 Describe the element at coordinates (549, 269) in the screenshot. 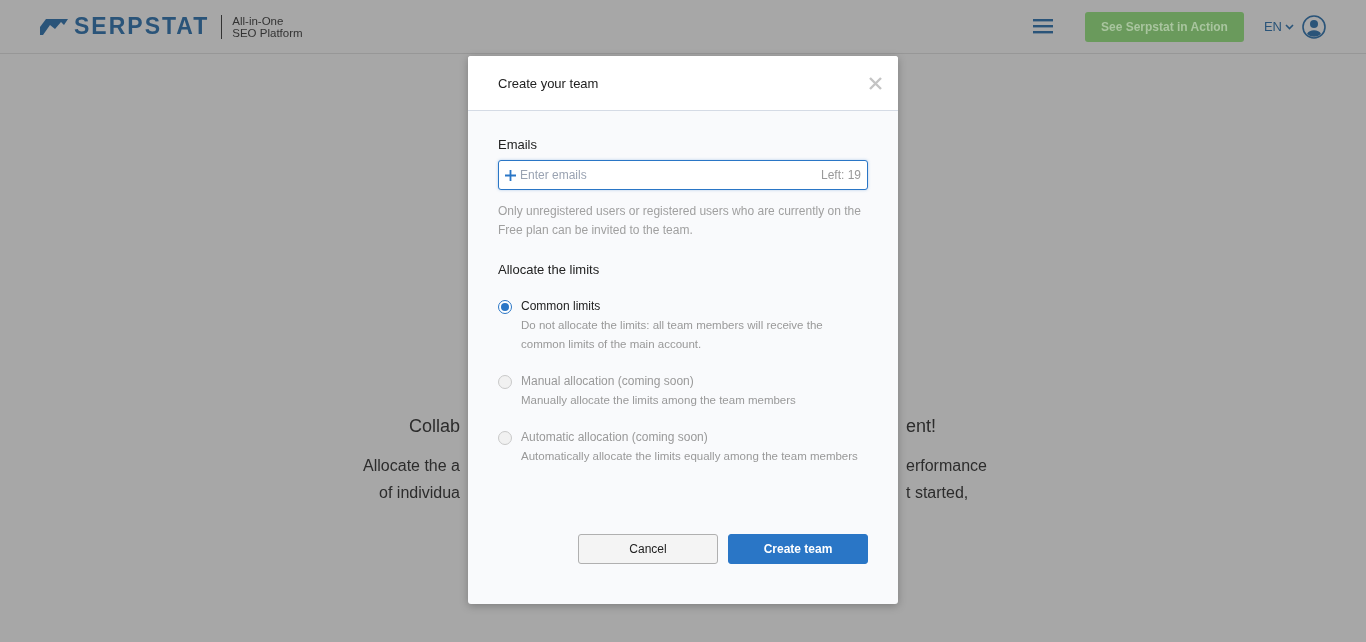

I see `limits-label: Allocate the limits` at that location.